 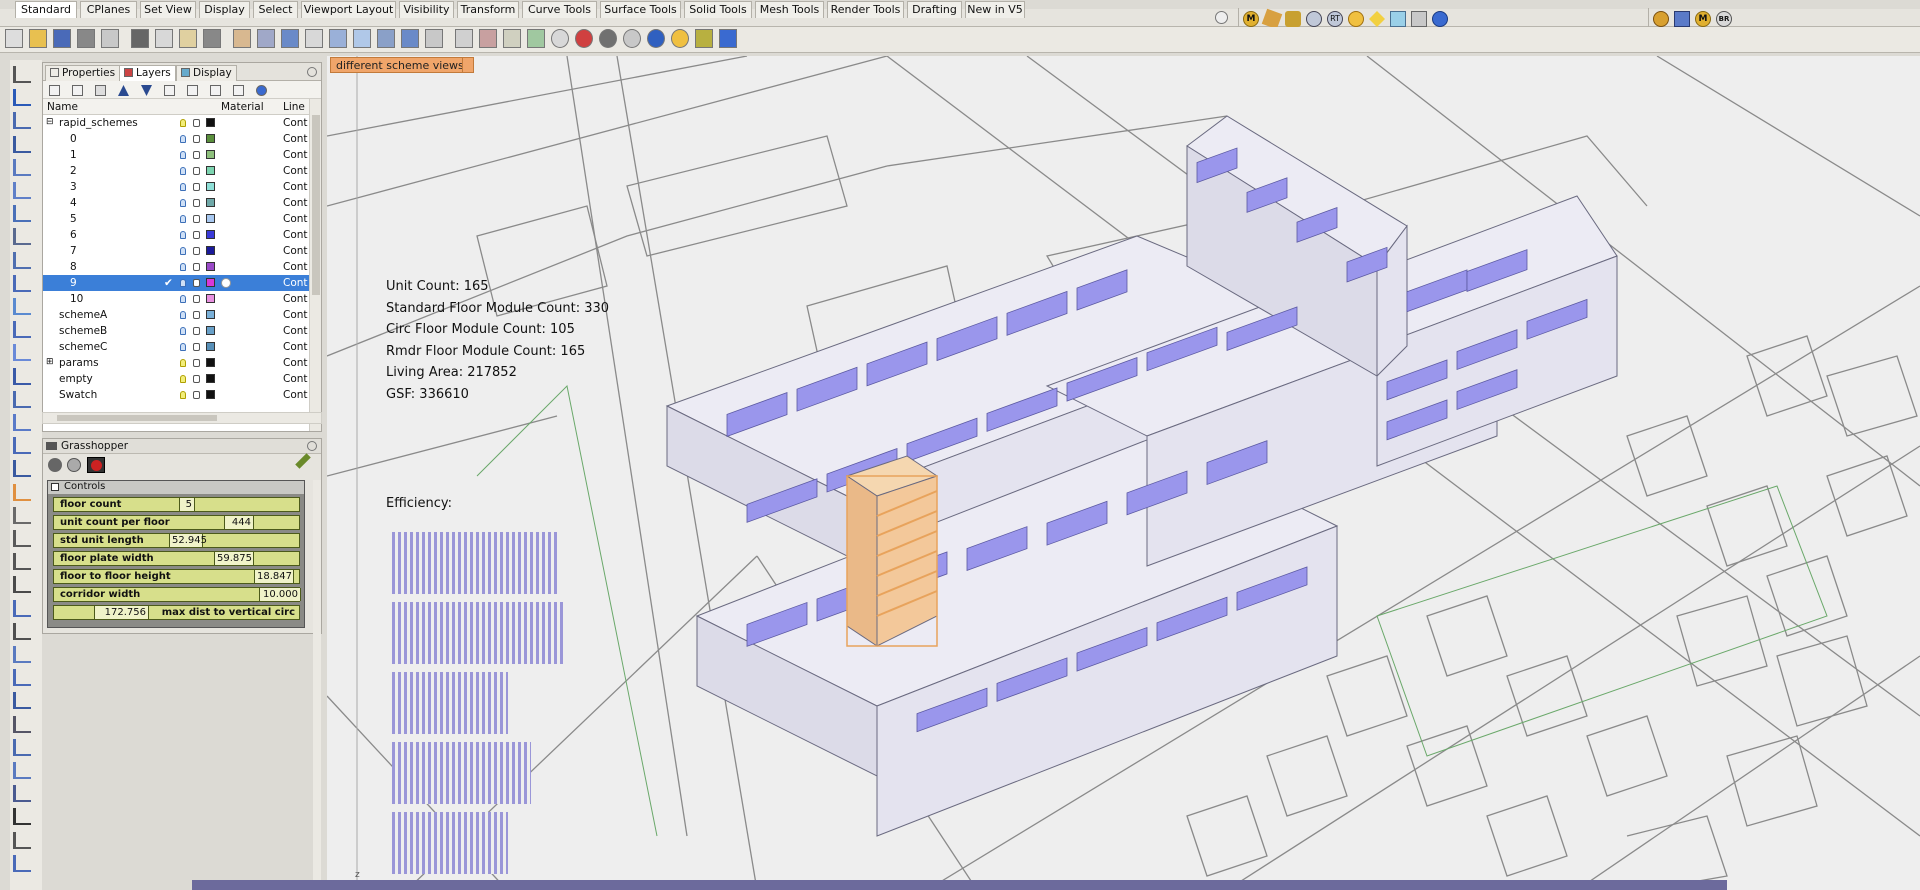 I want to click on layer-name: schemeA, so click(x=83, y=315).